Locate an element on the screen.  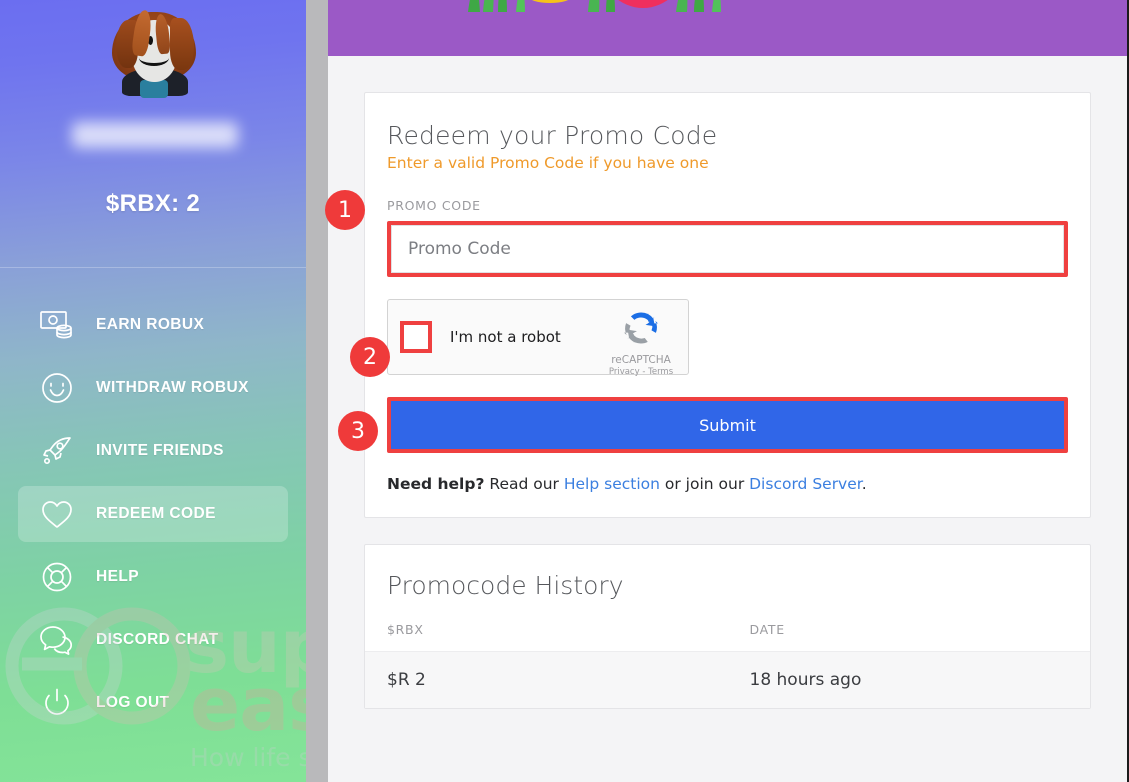
promo-code-input is located at coordinates (727, 249).